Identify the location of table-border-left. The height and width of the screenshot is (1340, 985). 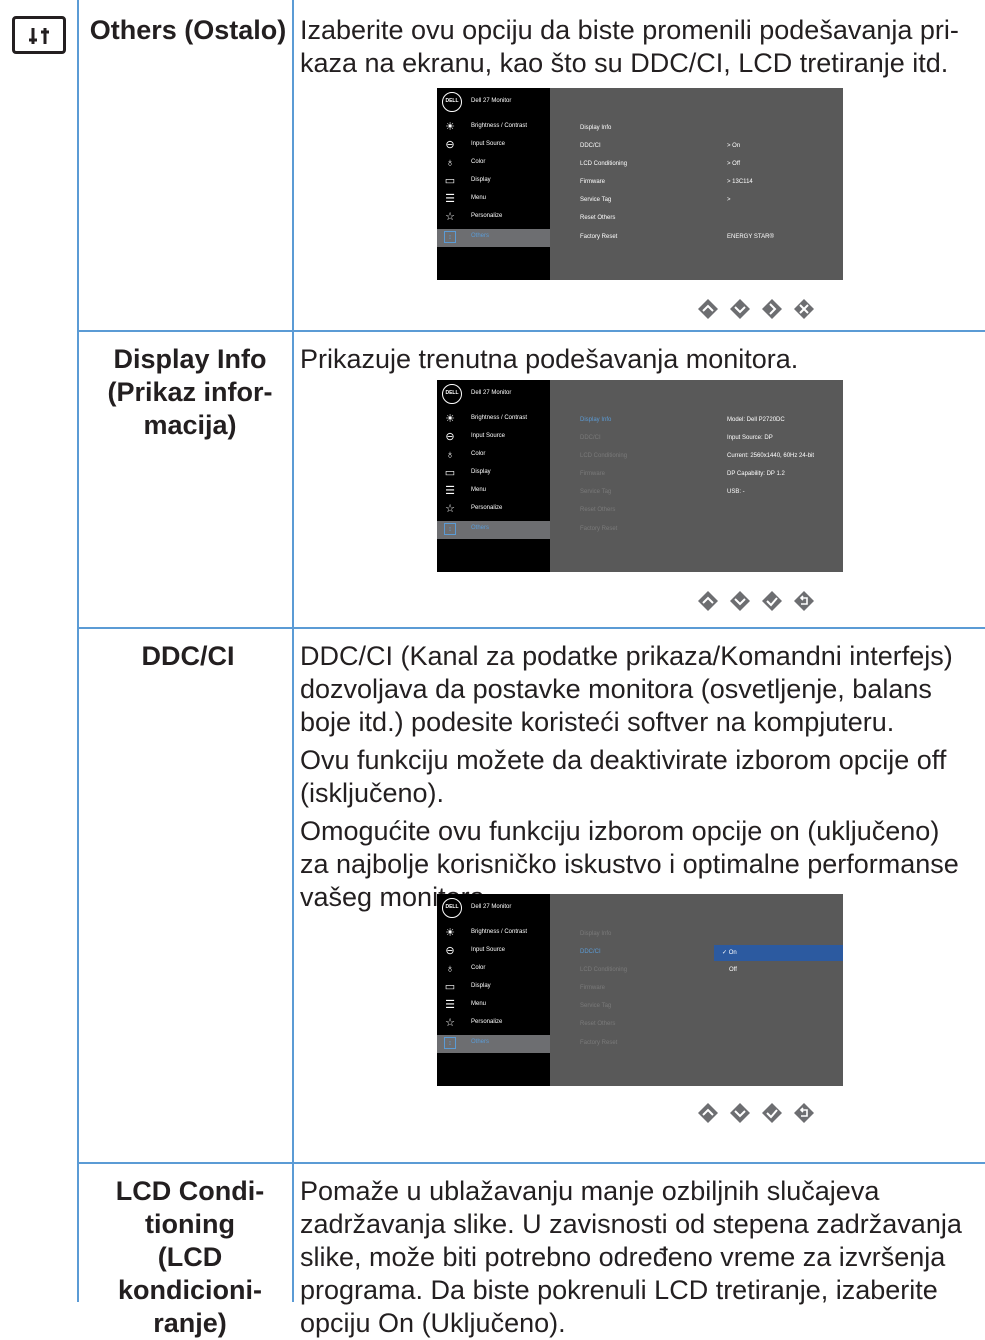
(78, 651).